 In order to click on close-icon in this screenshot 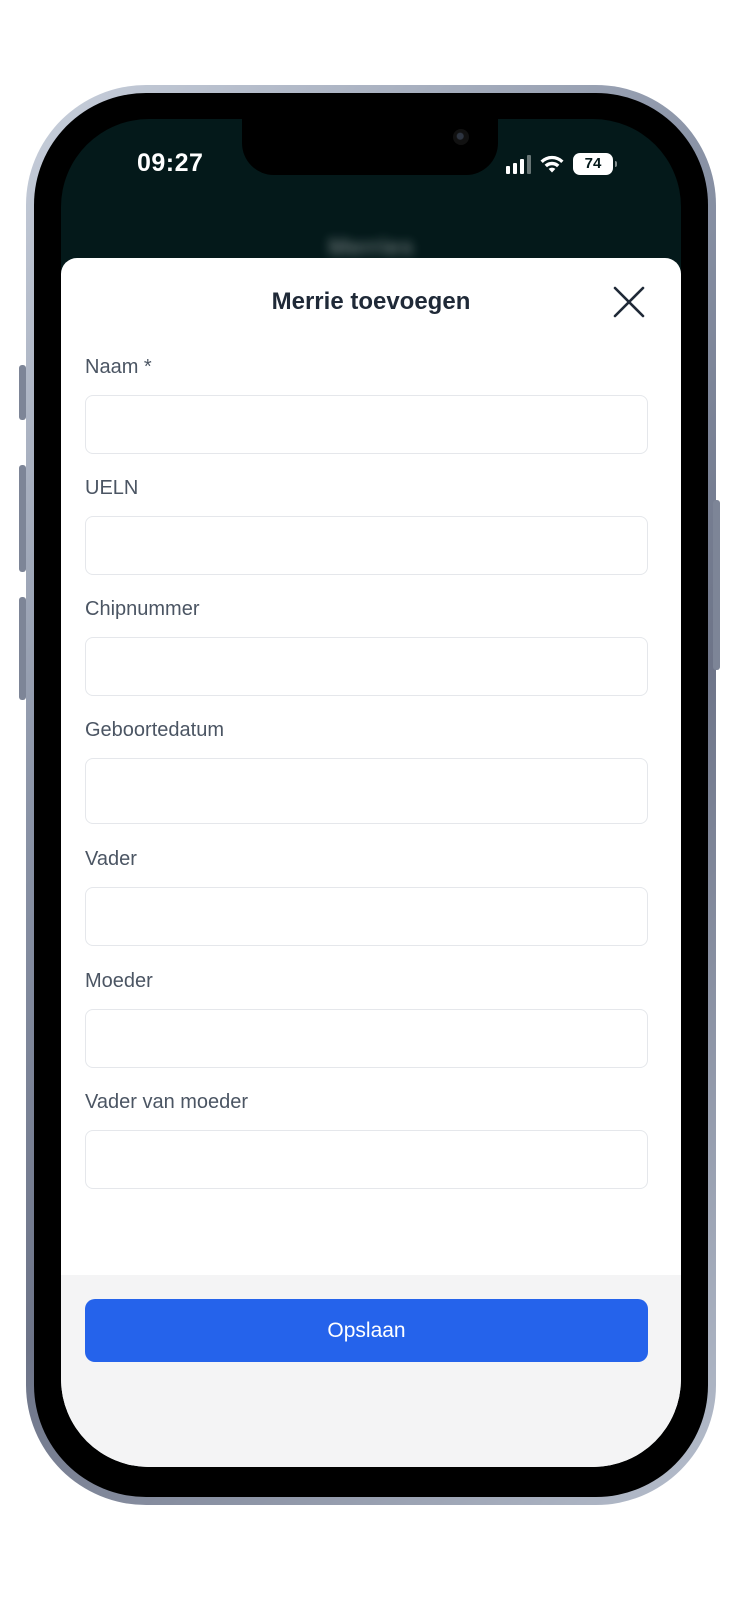, I will do `click(629, 302)`.